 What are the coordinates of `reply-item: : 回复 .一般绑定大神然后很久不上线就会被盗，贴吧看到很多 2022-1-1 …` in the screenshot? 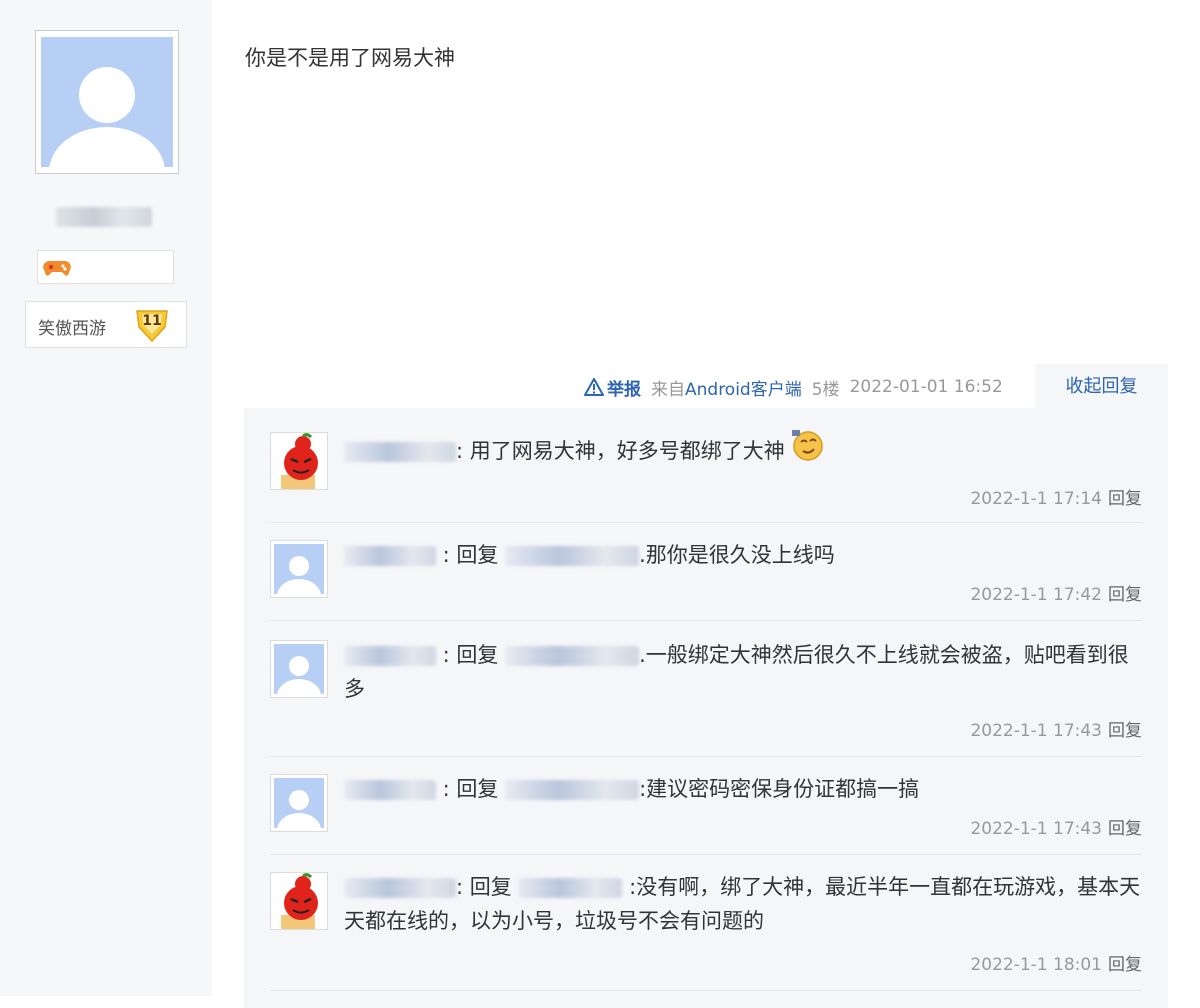 It's located at (706, 688).